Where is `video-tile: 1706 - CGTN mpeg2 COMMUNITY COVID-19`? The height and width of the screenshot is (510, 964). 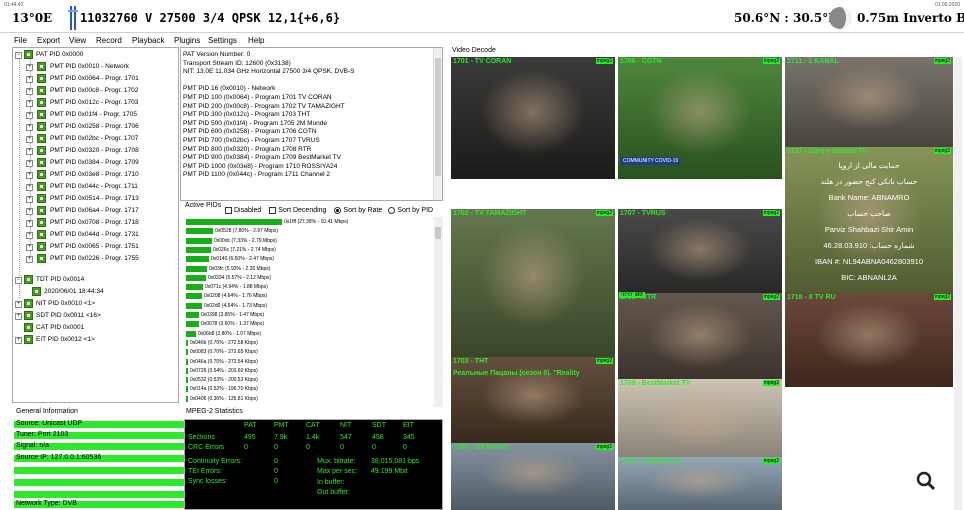
video-tile: 1706 - CGTN mpeg2 COMMUNITY COVID-19 is located at coordinates (700, 118).